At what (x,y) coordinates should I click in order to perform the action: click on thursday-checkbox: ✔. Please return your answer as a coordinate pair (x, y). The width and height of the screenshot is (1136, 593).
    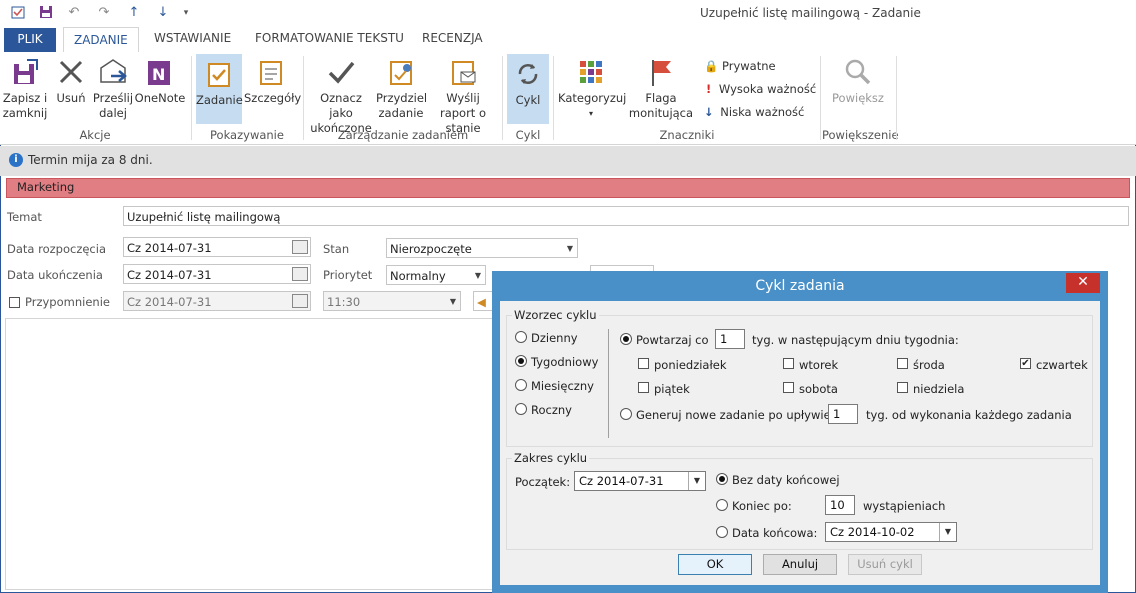
    Looking at the image, I should click on (1025, 363).